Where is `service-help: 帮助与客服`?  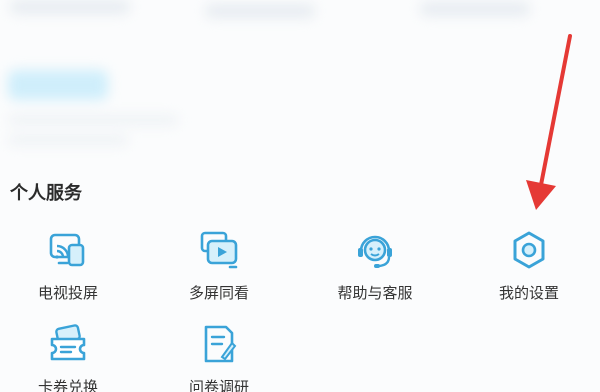 service-help: 帮助与客服 is located at coordinates (375, 271).